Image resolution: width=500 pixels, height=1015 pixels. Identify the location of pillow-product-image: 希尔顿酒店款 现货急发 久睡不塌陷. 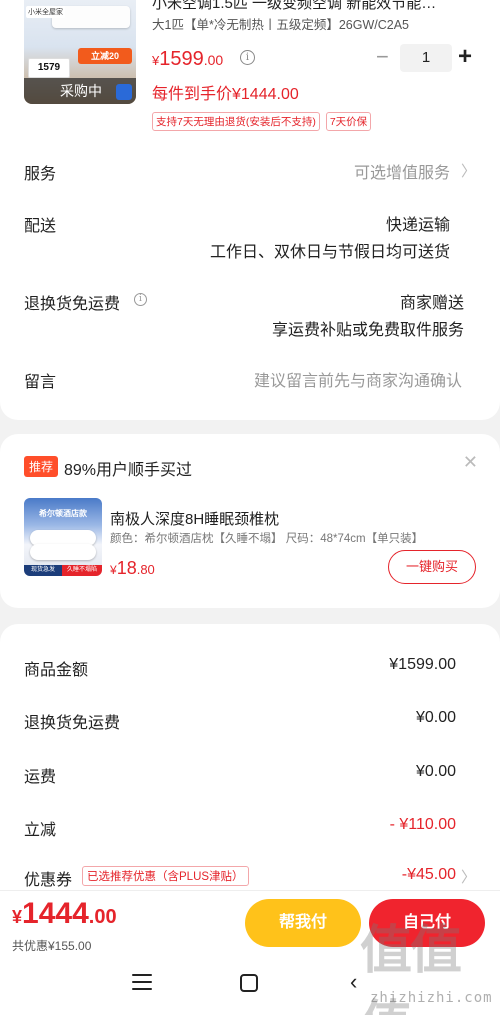
(63, 537).